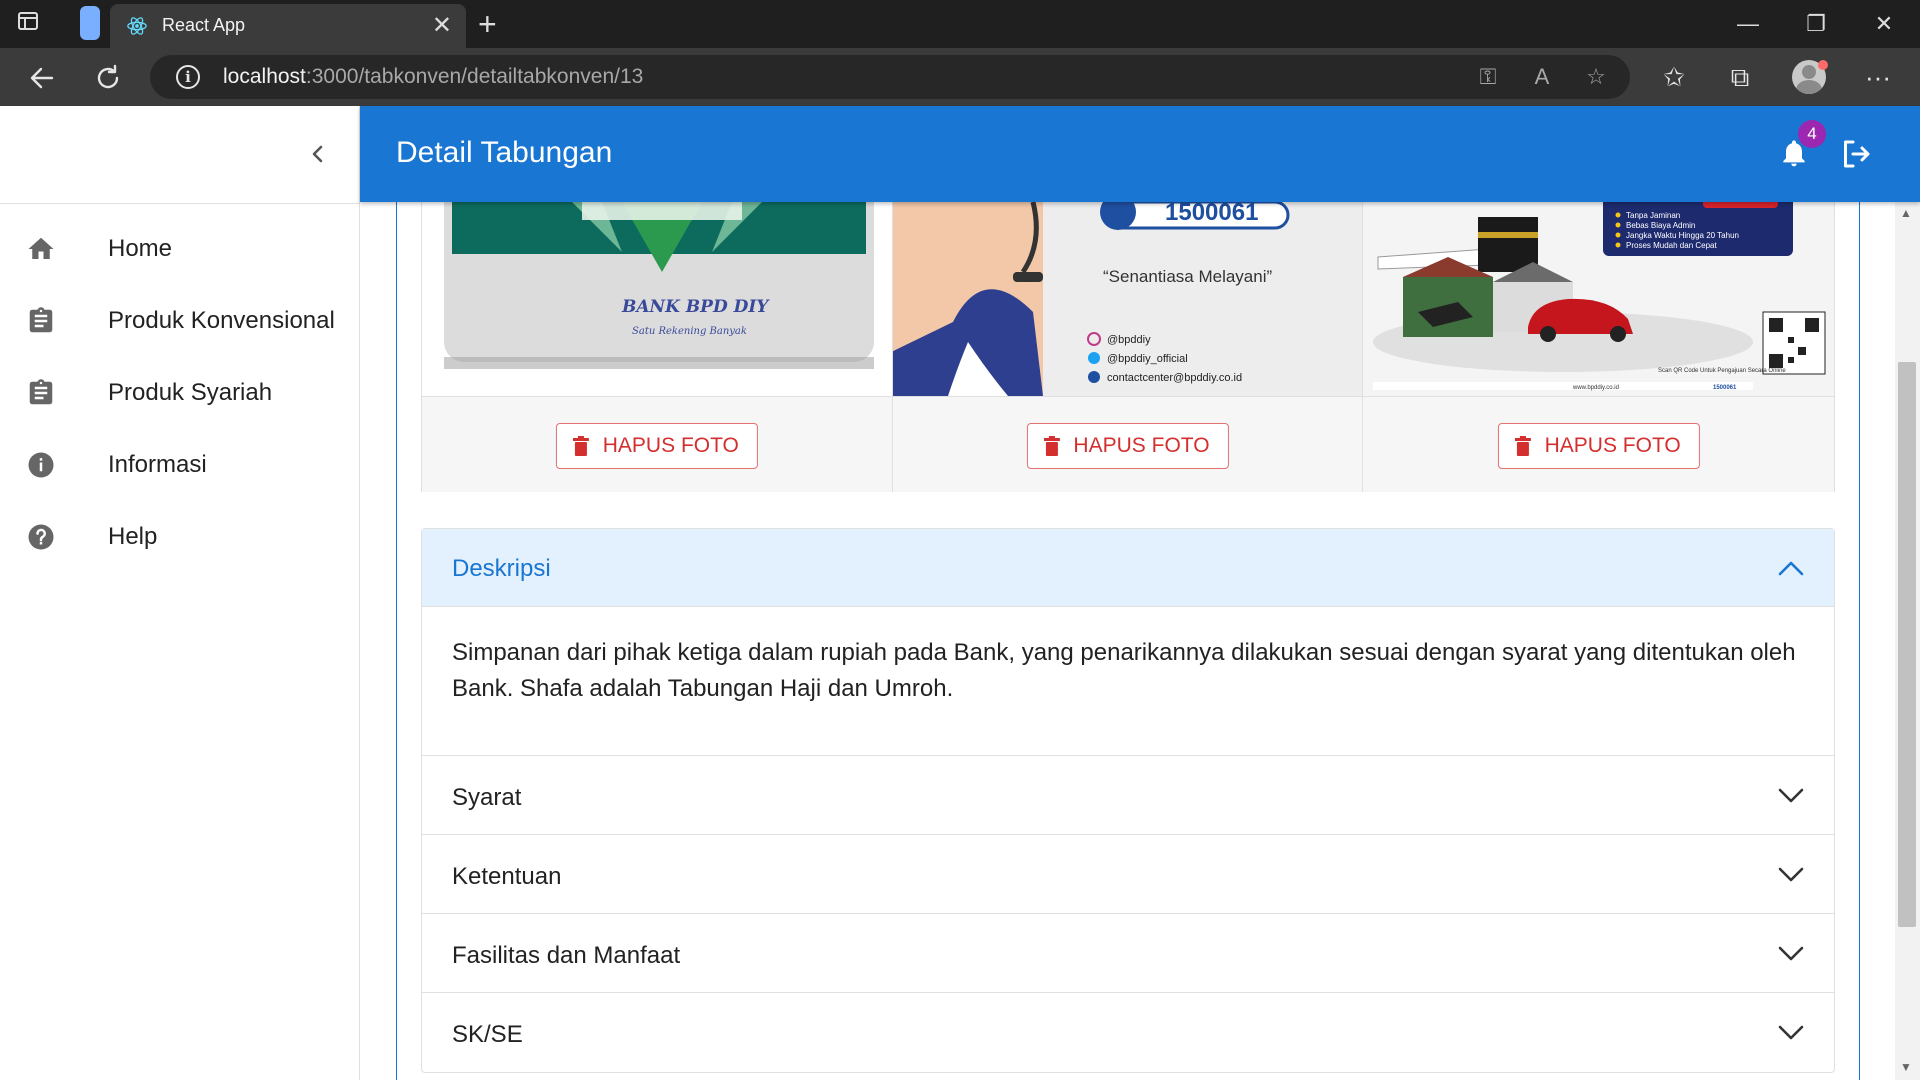 The height and width of the screenshot is (1080, 1920). Describe the element at coordinates (204, 25) in the screenshot. I see `tab-title: React App` at that location.